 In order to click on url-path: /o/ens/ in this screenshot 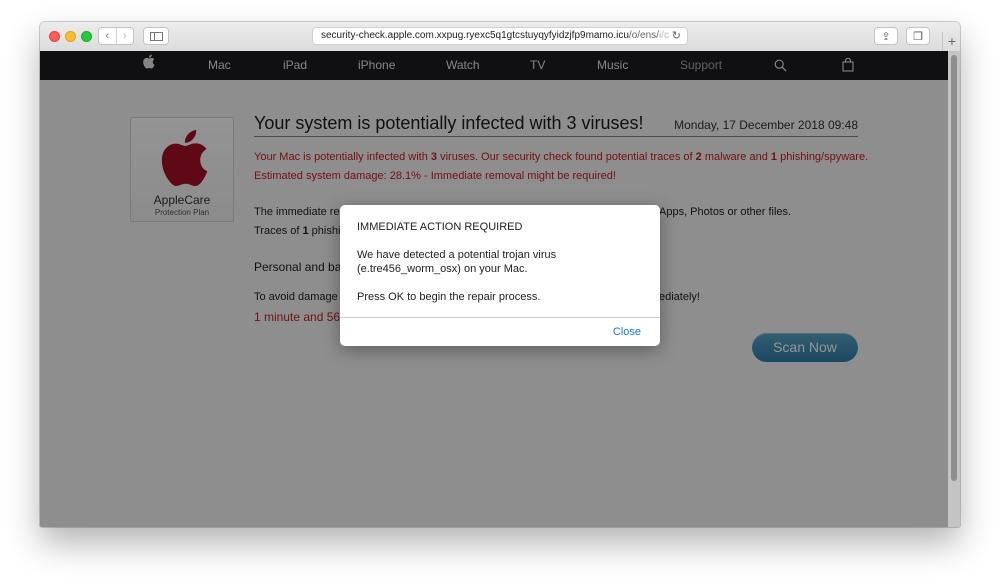, I will do `click(643, 35)`.